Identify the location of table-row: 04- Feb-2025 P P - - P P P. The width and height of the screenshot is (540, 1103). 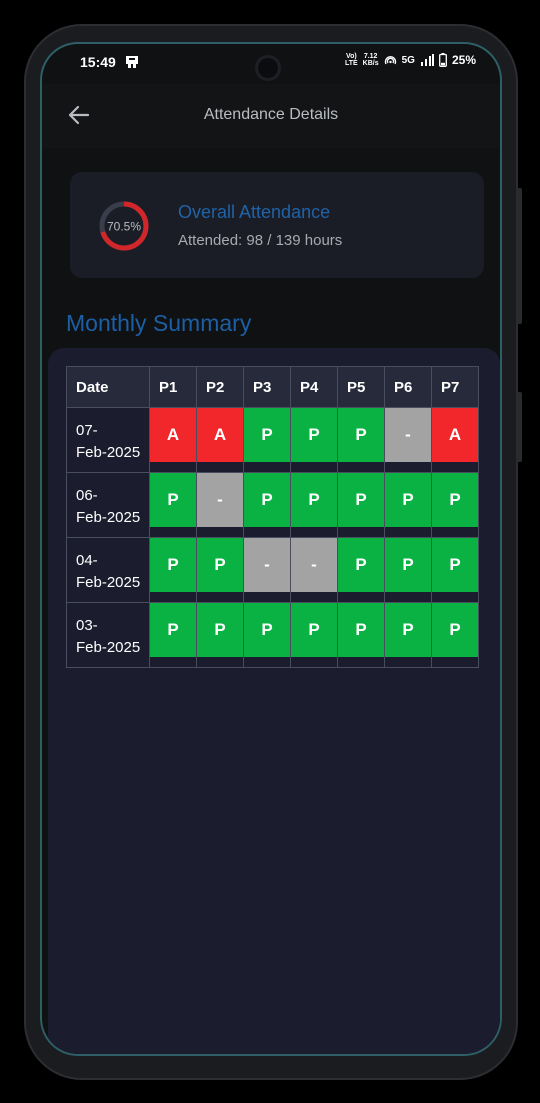
(272, 570).